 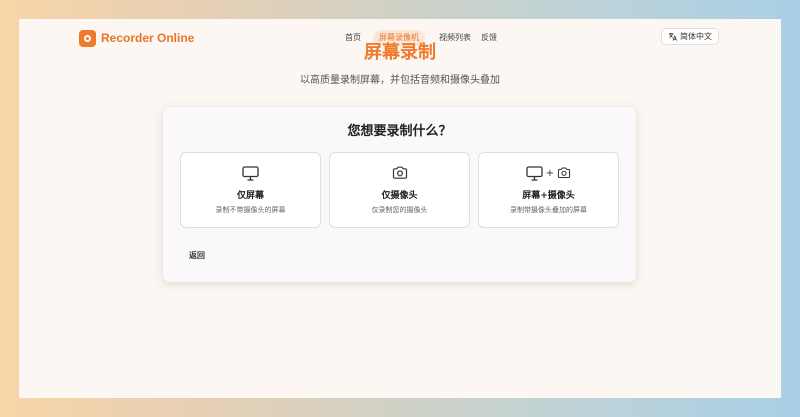 What do you see at coordinates (197, 256) in the screenshot?
I see `back-button: 返回` at bounding box center [197, 256].